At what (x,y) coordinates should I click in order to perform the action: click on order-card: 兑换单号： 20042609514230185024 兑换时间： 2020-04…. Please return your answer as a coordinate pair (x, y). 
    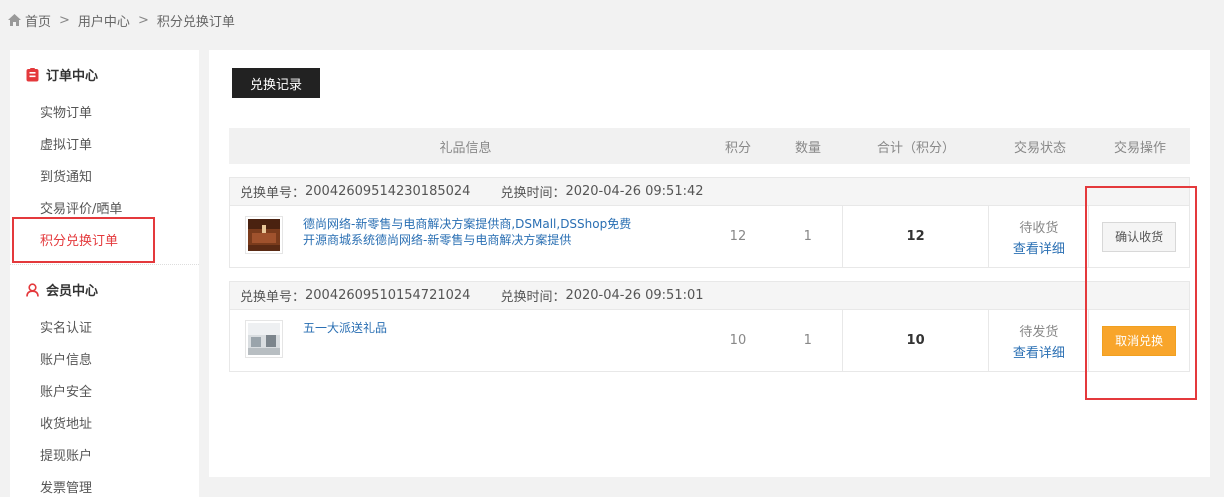
    Looking at the image, I should click on (709, 222).